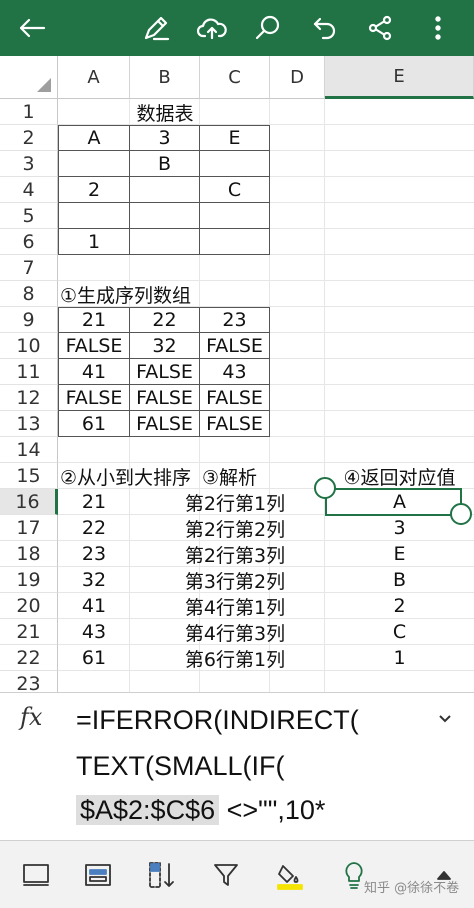 Image resolution: width=474 pixels, height=908 pixels. Describe the element at coordinates (165, 424) in the screenshot. I see `cell-b13: FALSE` at that location.